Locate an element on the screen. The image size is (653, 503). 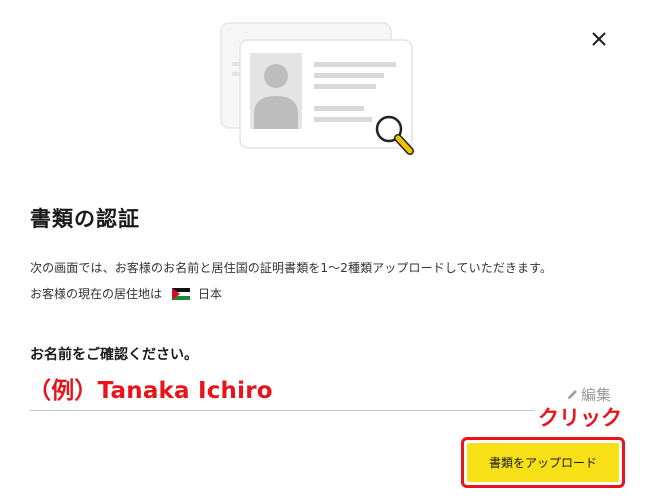
close-button is located at coordinates (599, 39).